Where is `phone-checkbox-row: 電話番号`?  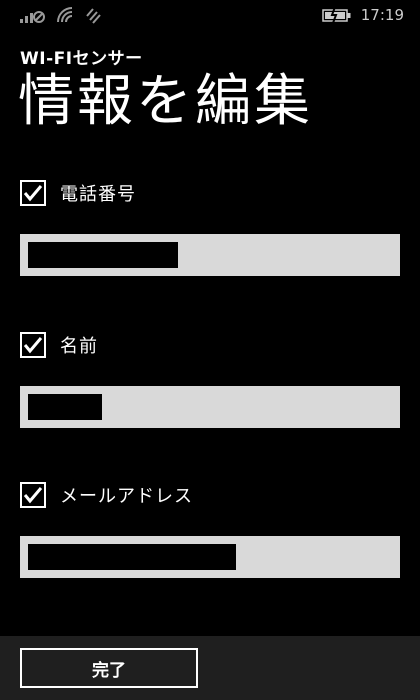 phone-checkbox-row: 電話番号 is located at coordinates (78, 193).